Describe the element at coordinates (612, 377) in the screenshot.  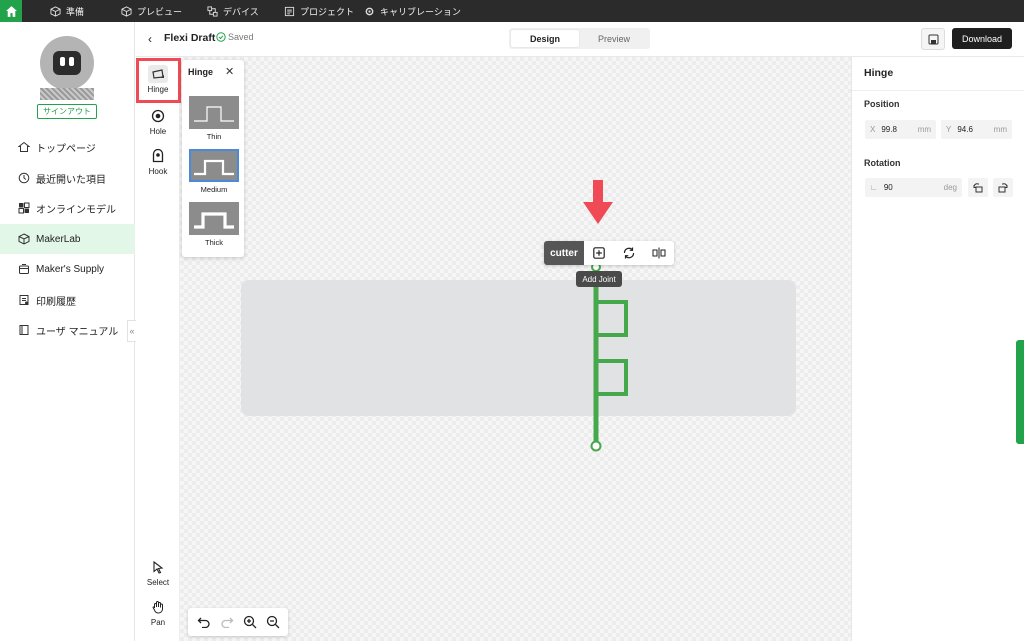
I see `hinge-joint-lower` at that location.